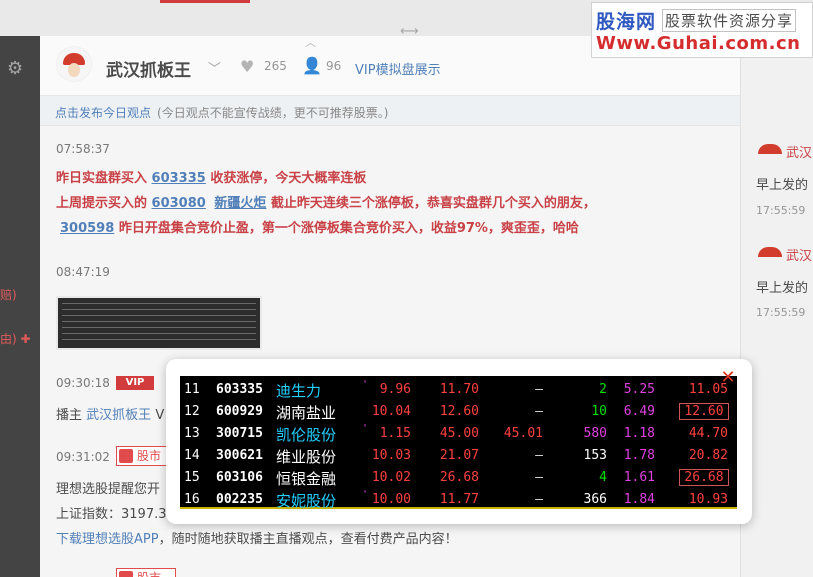 This screenshot has width=813, height=577. I want to click on table-row: 12 600929 湖南盐业 10.04 12.60 — 10 6.49 12.60, so click(458, 412).